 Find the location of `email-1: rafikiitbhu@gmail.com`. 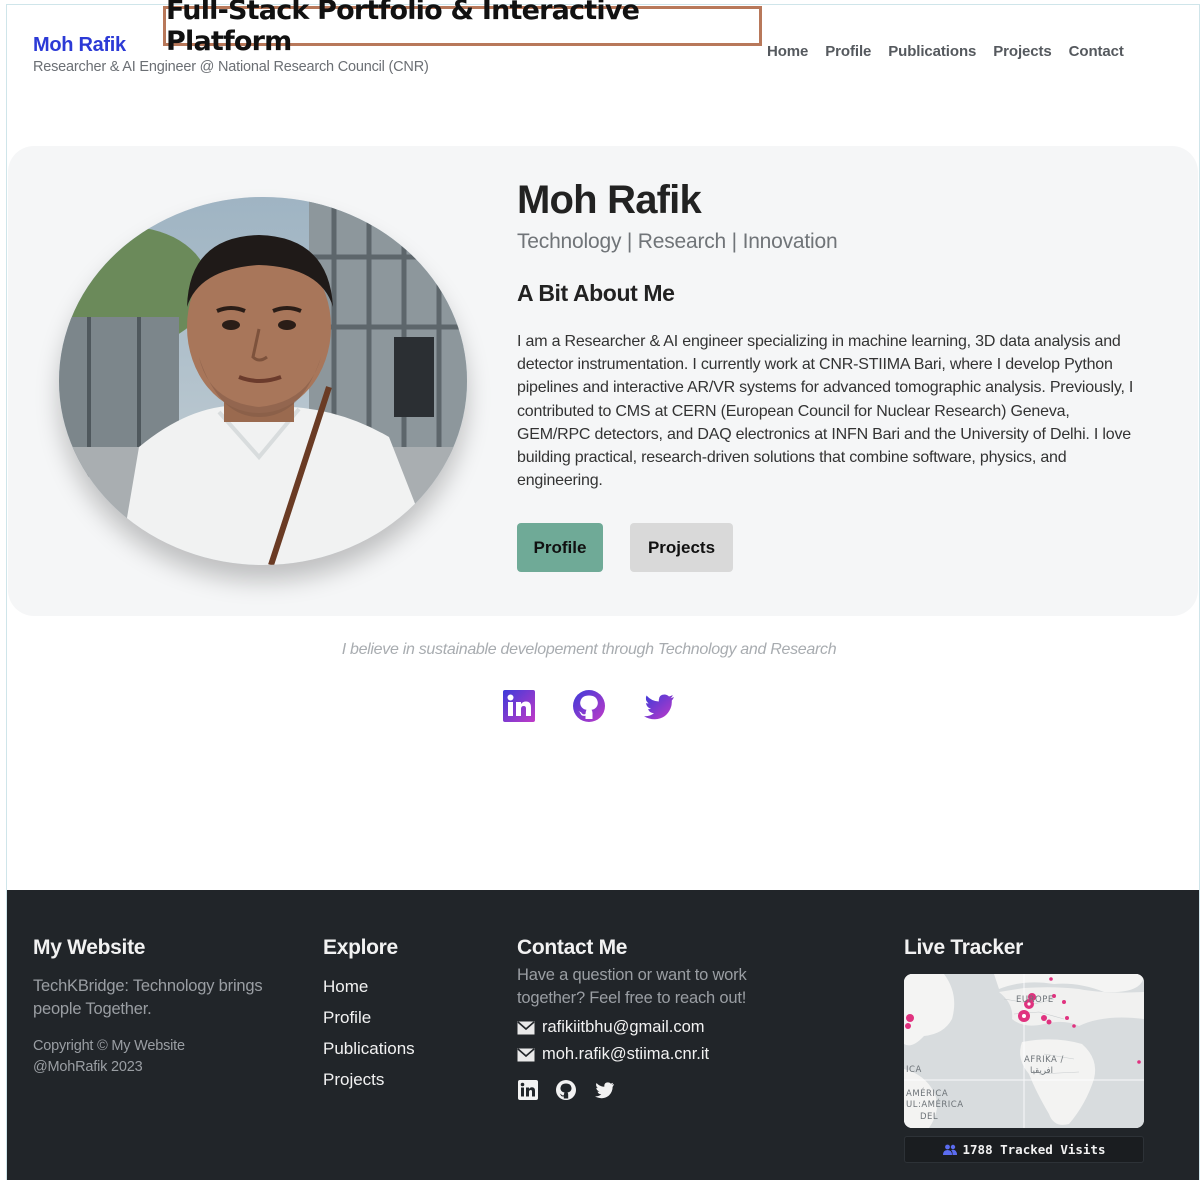

email-1: rafikiitbhu@gmail.com is located at coordinates (623, 1027).